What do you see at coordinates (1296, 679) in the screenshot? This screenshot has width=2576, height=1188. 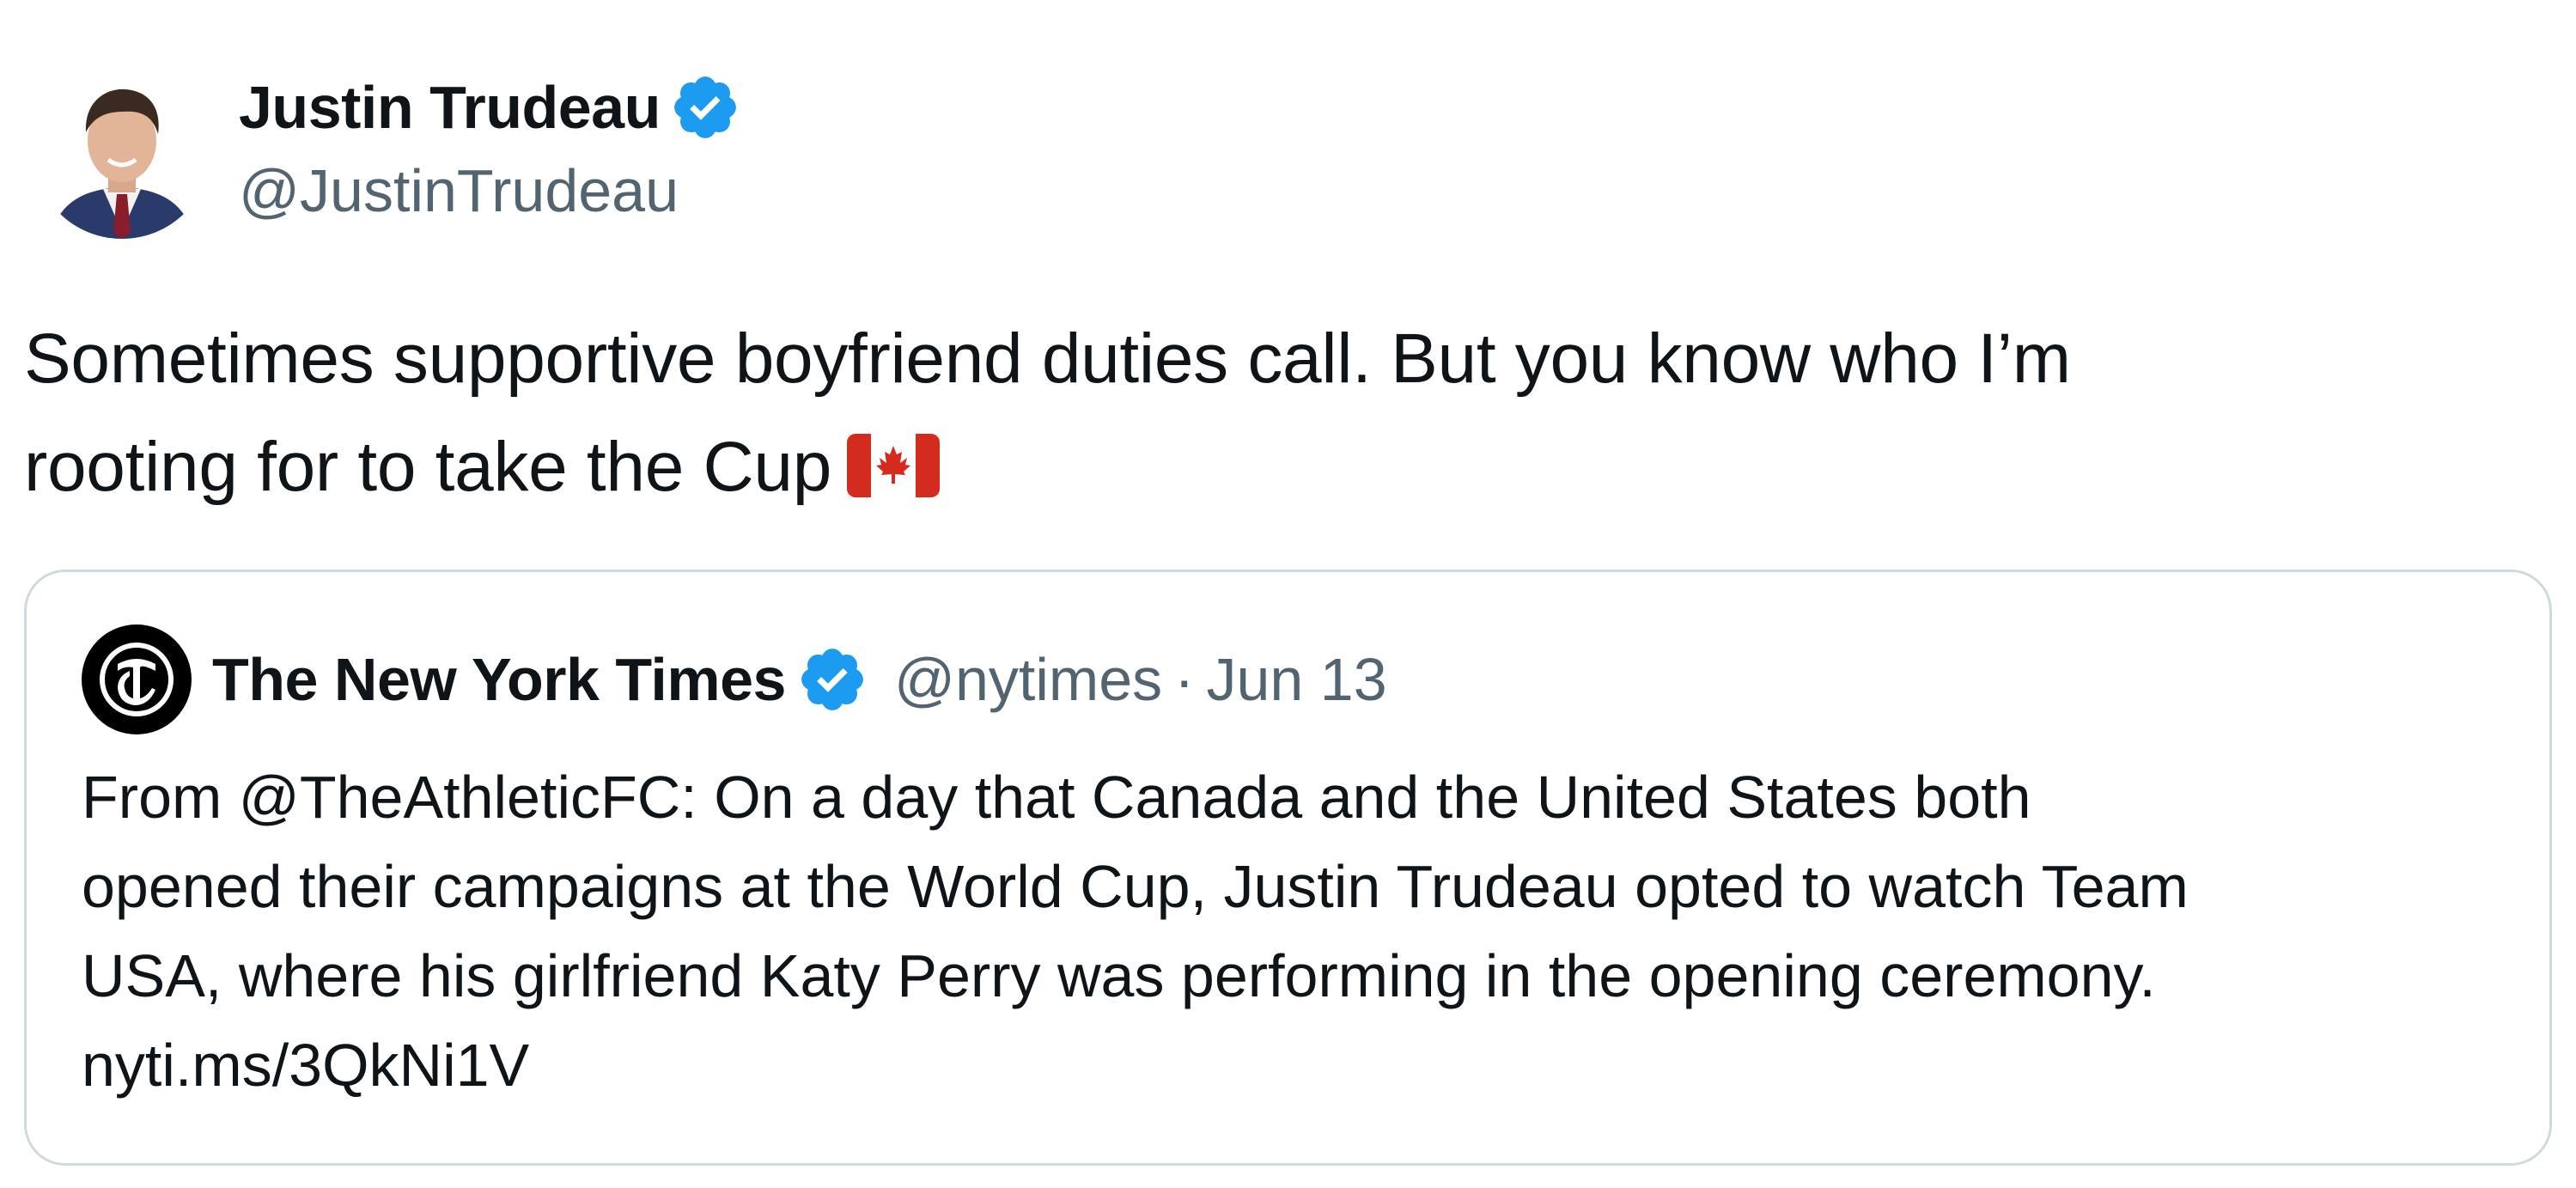 I see `quoted-tweet-date: Jun 13` at bounding box center [1296, 679].